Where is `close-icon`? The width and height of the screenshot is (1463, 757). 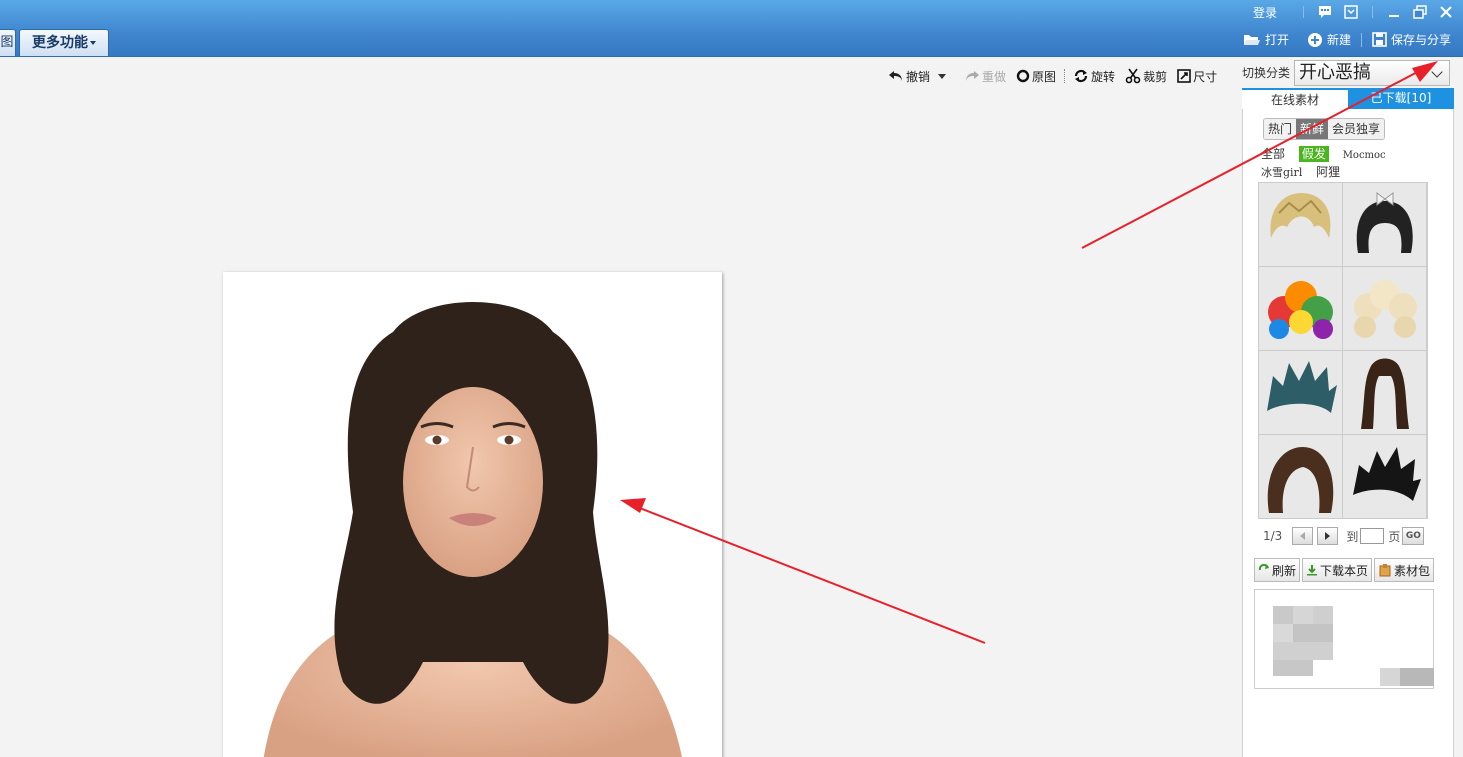 close-icon is located at coordinates (1446, 12).